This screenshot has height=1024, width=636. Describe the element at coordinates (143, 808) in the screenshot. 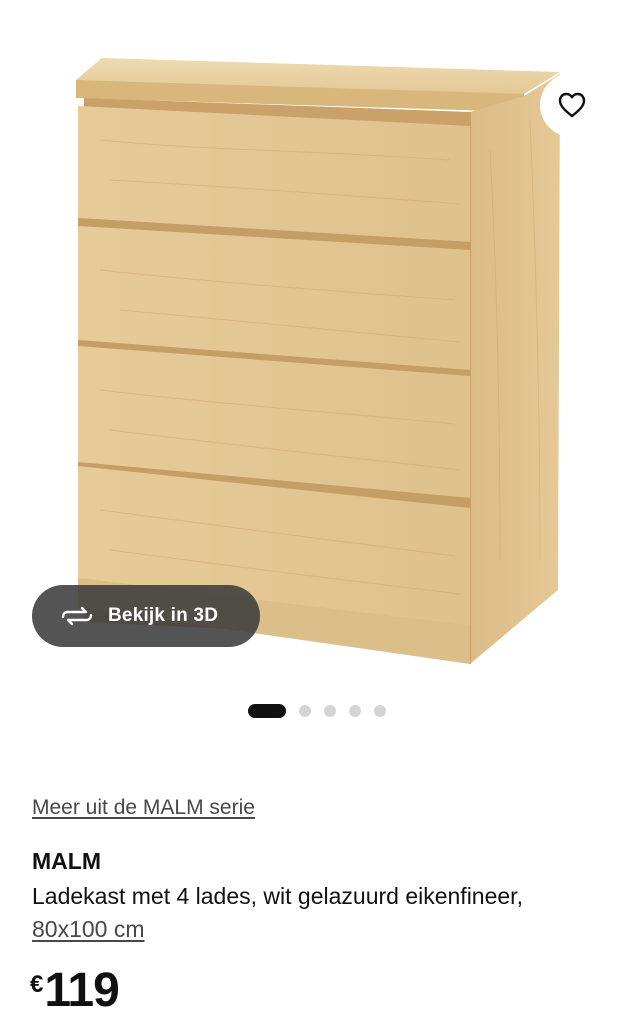

I see `series-link: Meer uit de MALM serie` at that location.